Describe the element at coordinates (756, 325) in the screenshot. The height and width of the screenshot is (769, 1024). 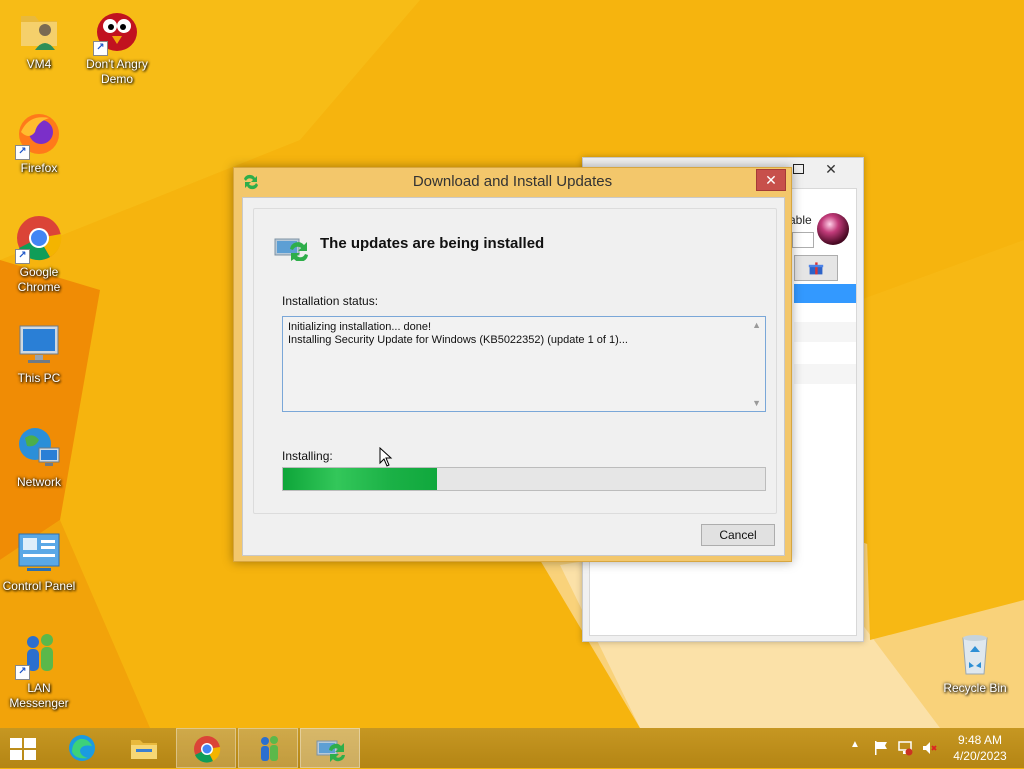
I see `scroll-up-arrow-icon: ▲` at that location.